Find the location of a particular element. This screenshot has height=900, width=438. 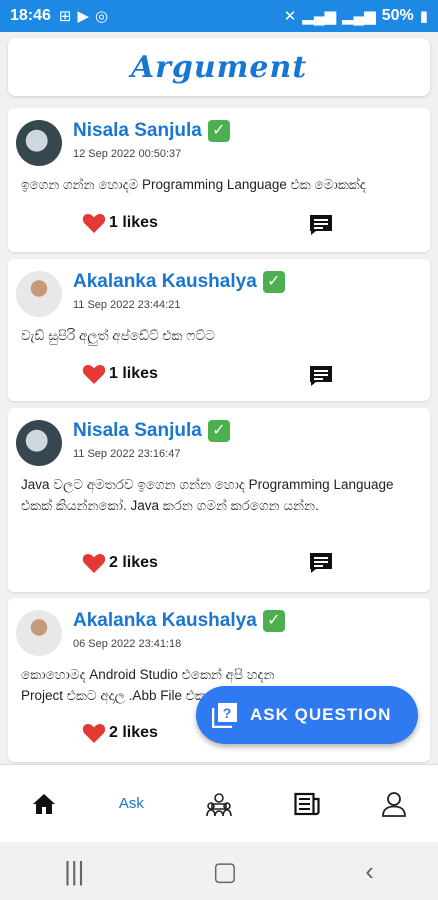

news-icon is located at coordinates (306, 803).